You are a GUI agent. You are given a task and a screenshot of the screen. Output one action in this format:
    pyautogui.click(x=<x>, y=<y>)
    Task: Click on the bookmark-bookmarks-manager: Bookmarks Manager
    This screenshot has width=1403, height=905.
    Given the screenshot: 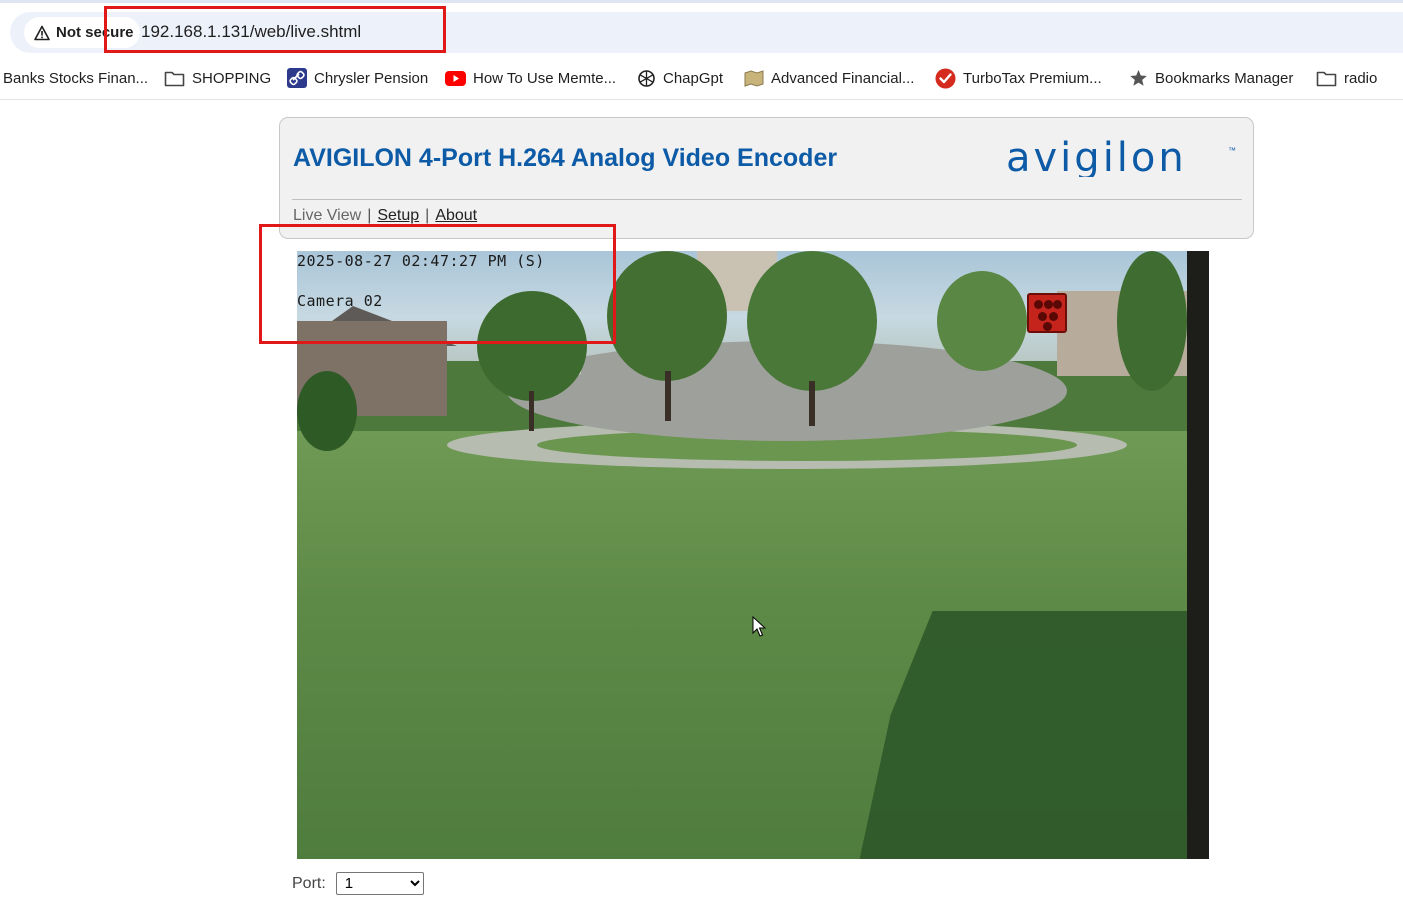 What is the action you would take?
    pyautogui.click(x=1211, y=78)
    